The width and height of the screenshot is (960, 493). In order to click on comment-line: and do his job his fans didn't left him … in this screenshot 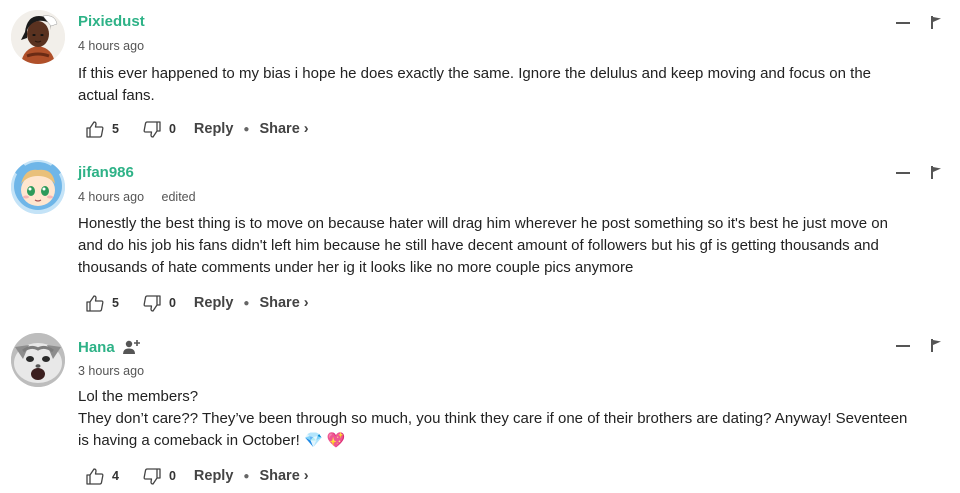, I will do `click(478, 245)`.